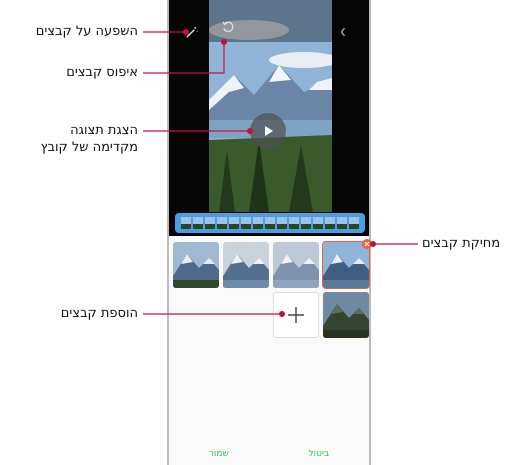 This screenshot has width=522, height=465. Describe the element at coordinates (319, 454) in the screenshot. I see `text-button: ביטול` at that location.